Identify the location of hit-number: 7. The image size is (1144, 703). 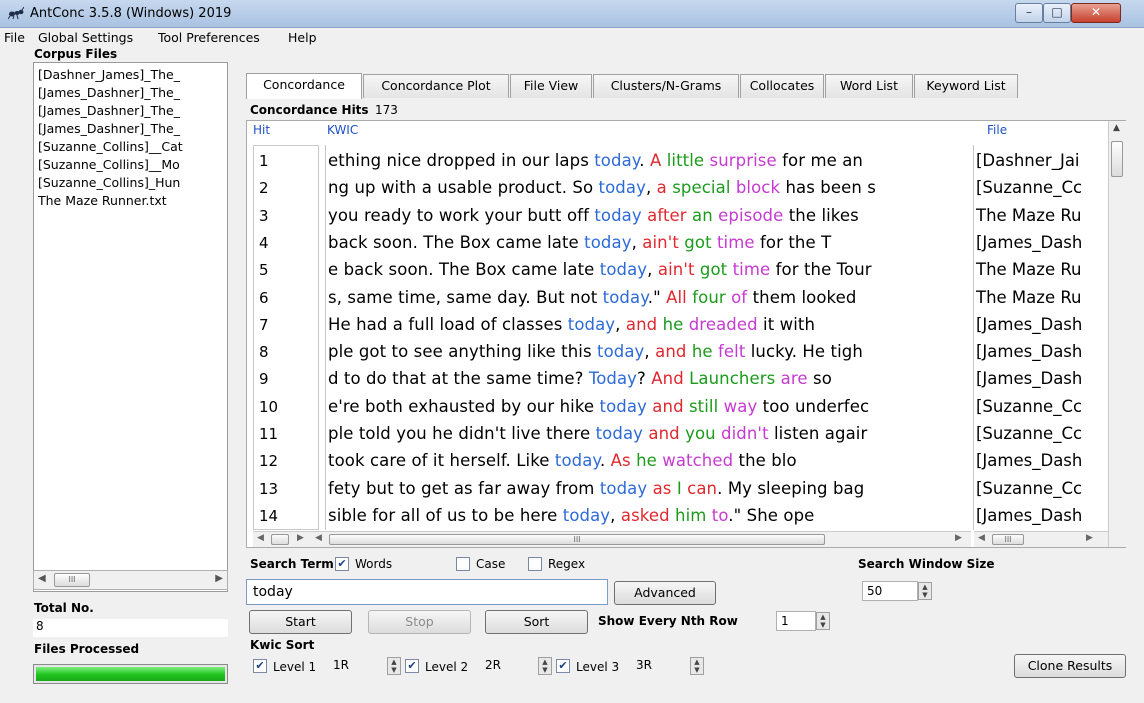
(264, 325).